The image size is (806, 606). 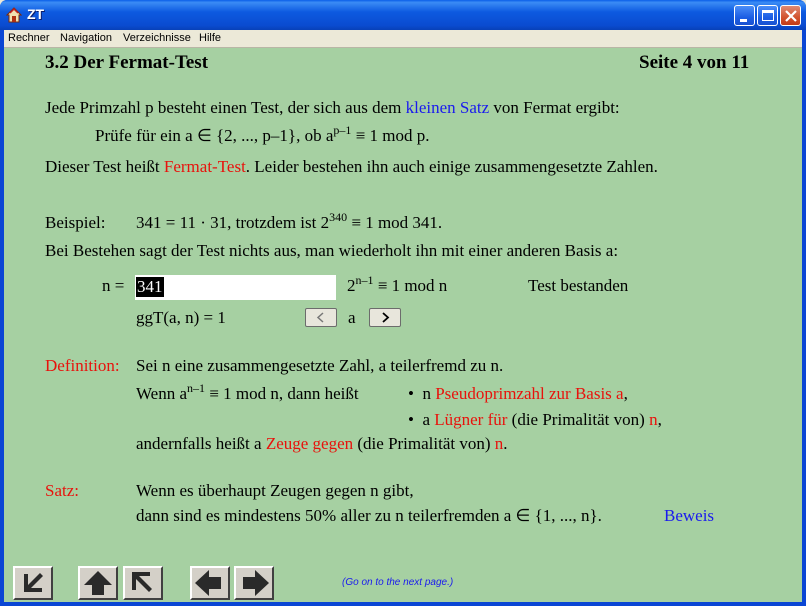 I want to click on definition-text-end: ., so click(x=505, y=443).